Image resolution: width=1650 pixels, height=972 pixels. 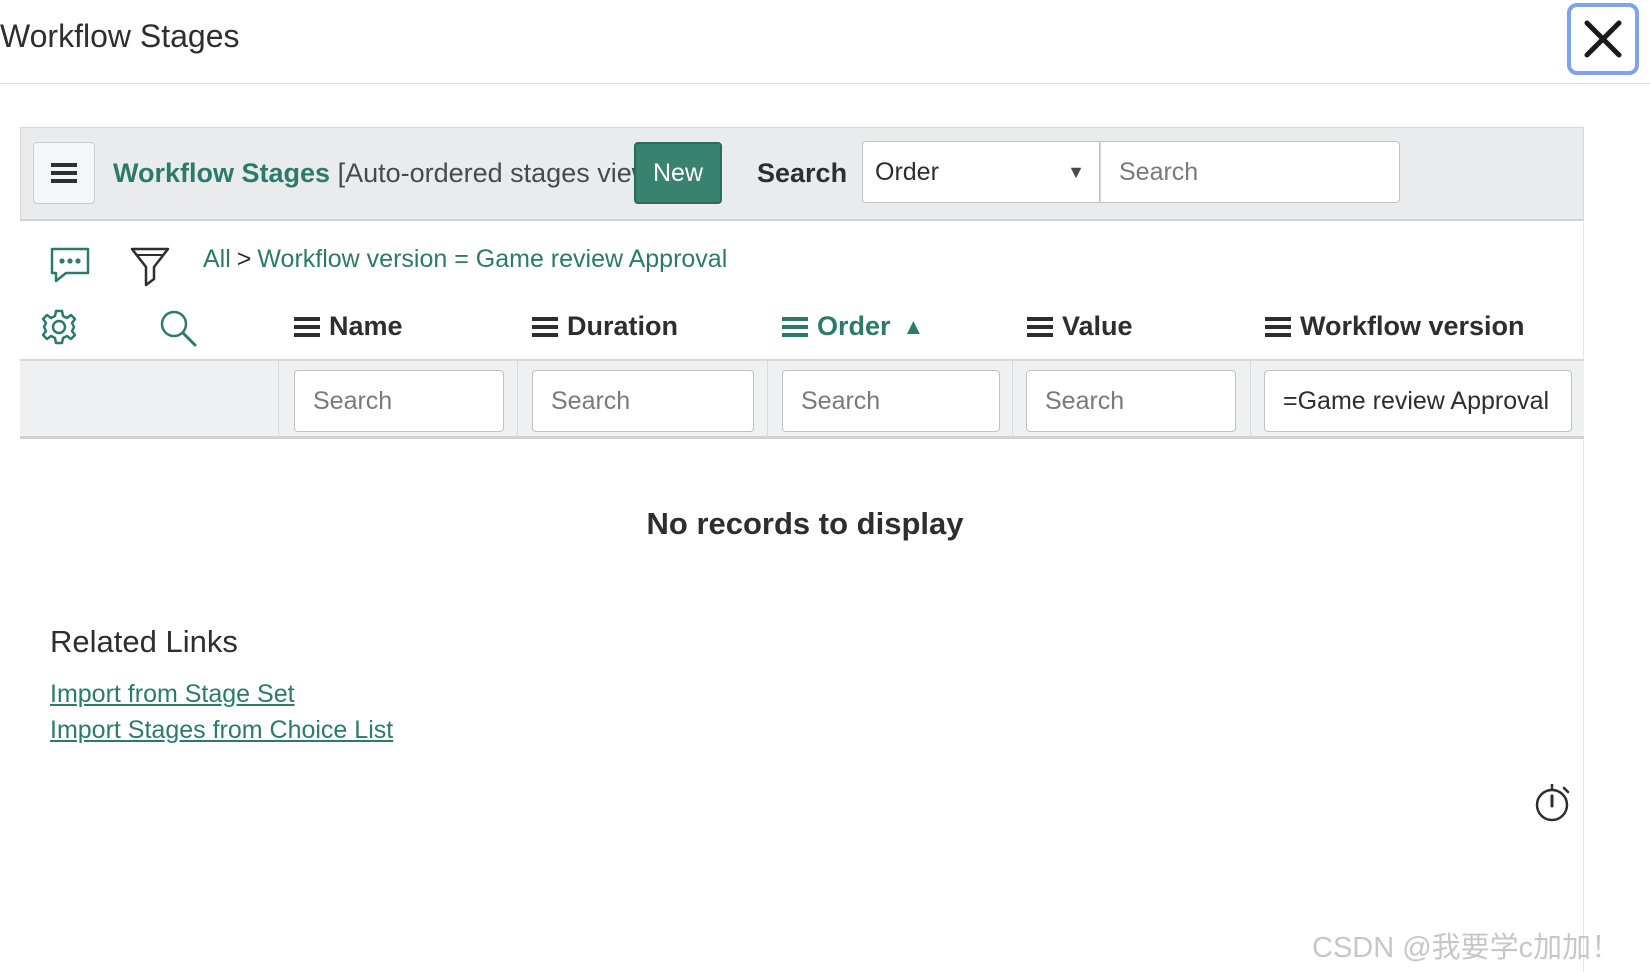 I want to click on gear-icon, so click(x=59, y=327).